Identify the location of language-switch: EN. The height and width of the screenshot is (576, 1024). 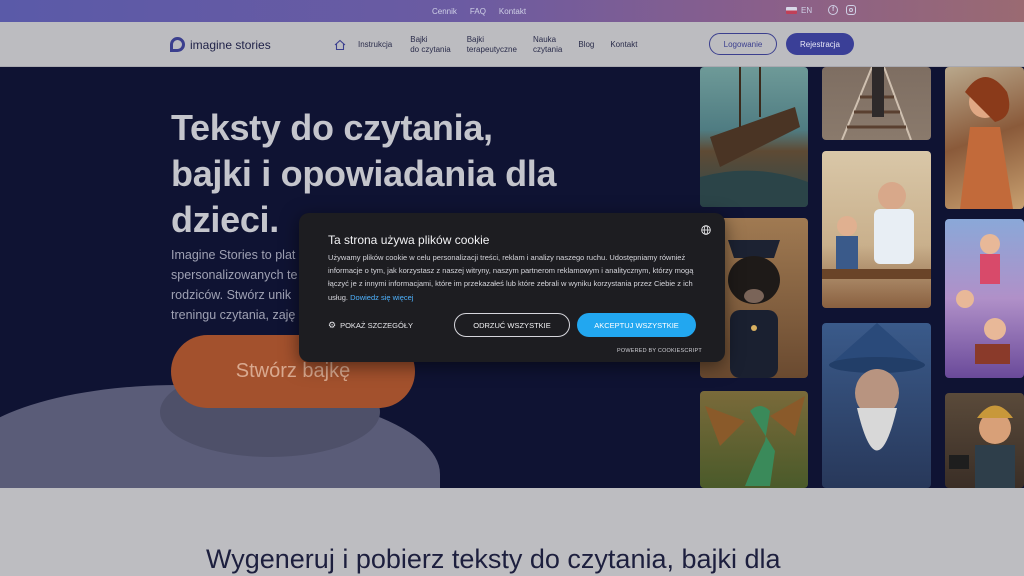
(806, 10).